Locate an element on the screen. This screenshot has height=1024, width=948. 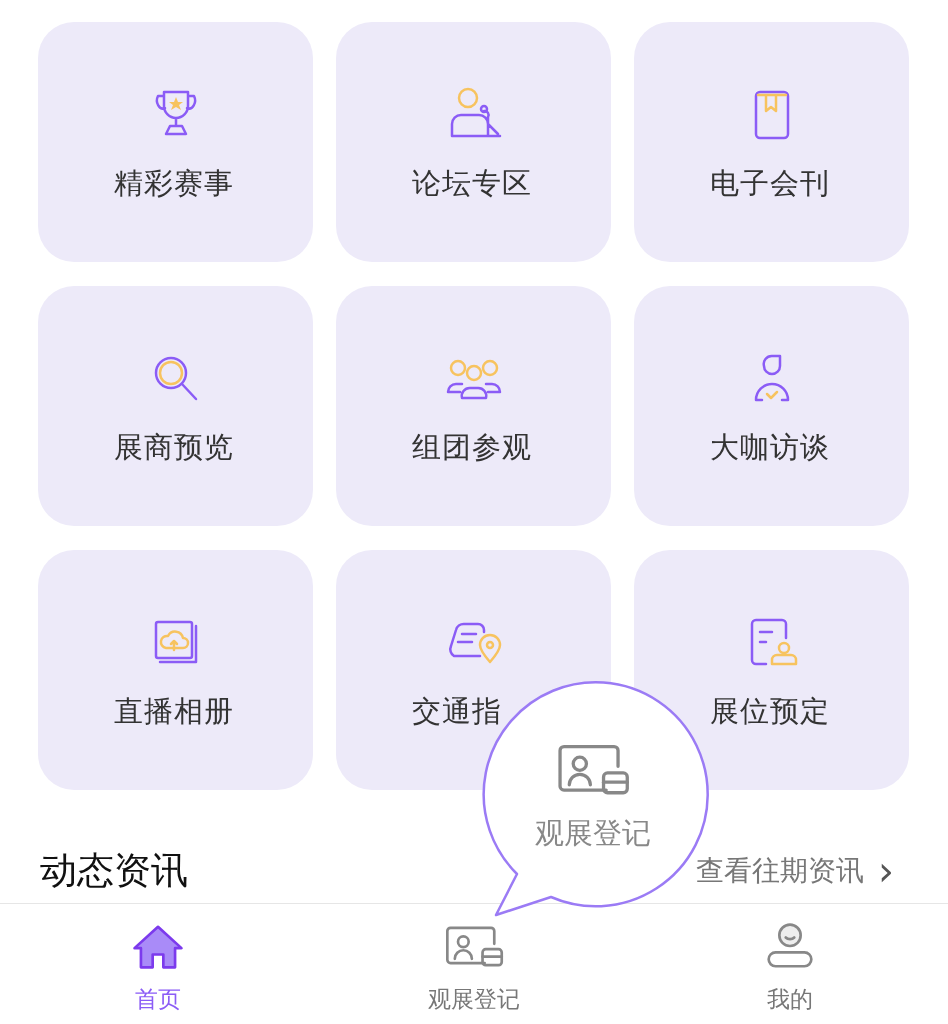
menu-card: 论坛专区 is located at coordinates (473, 142).